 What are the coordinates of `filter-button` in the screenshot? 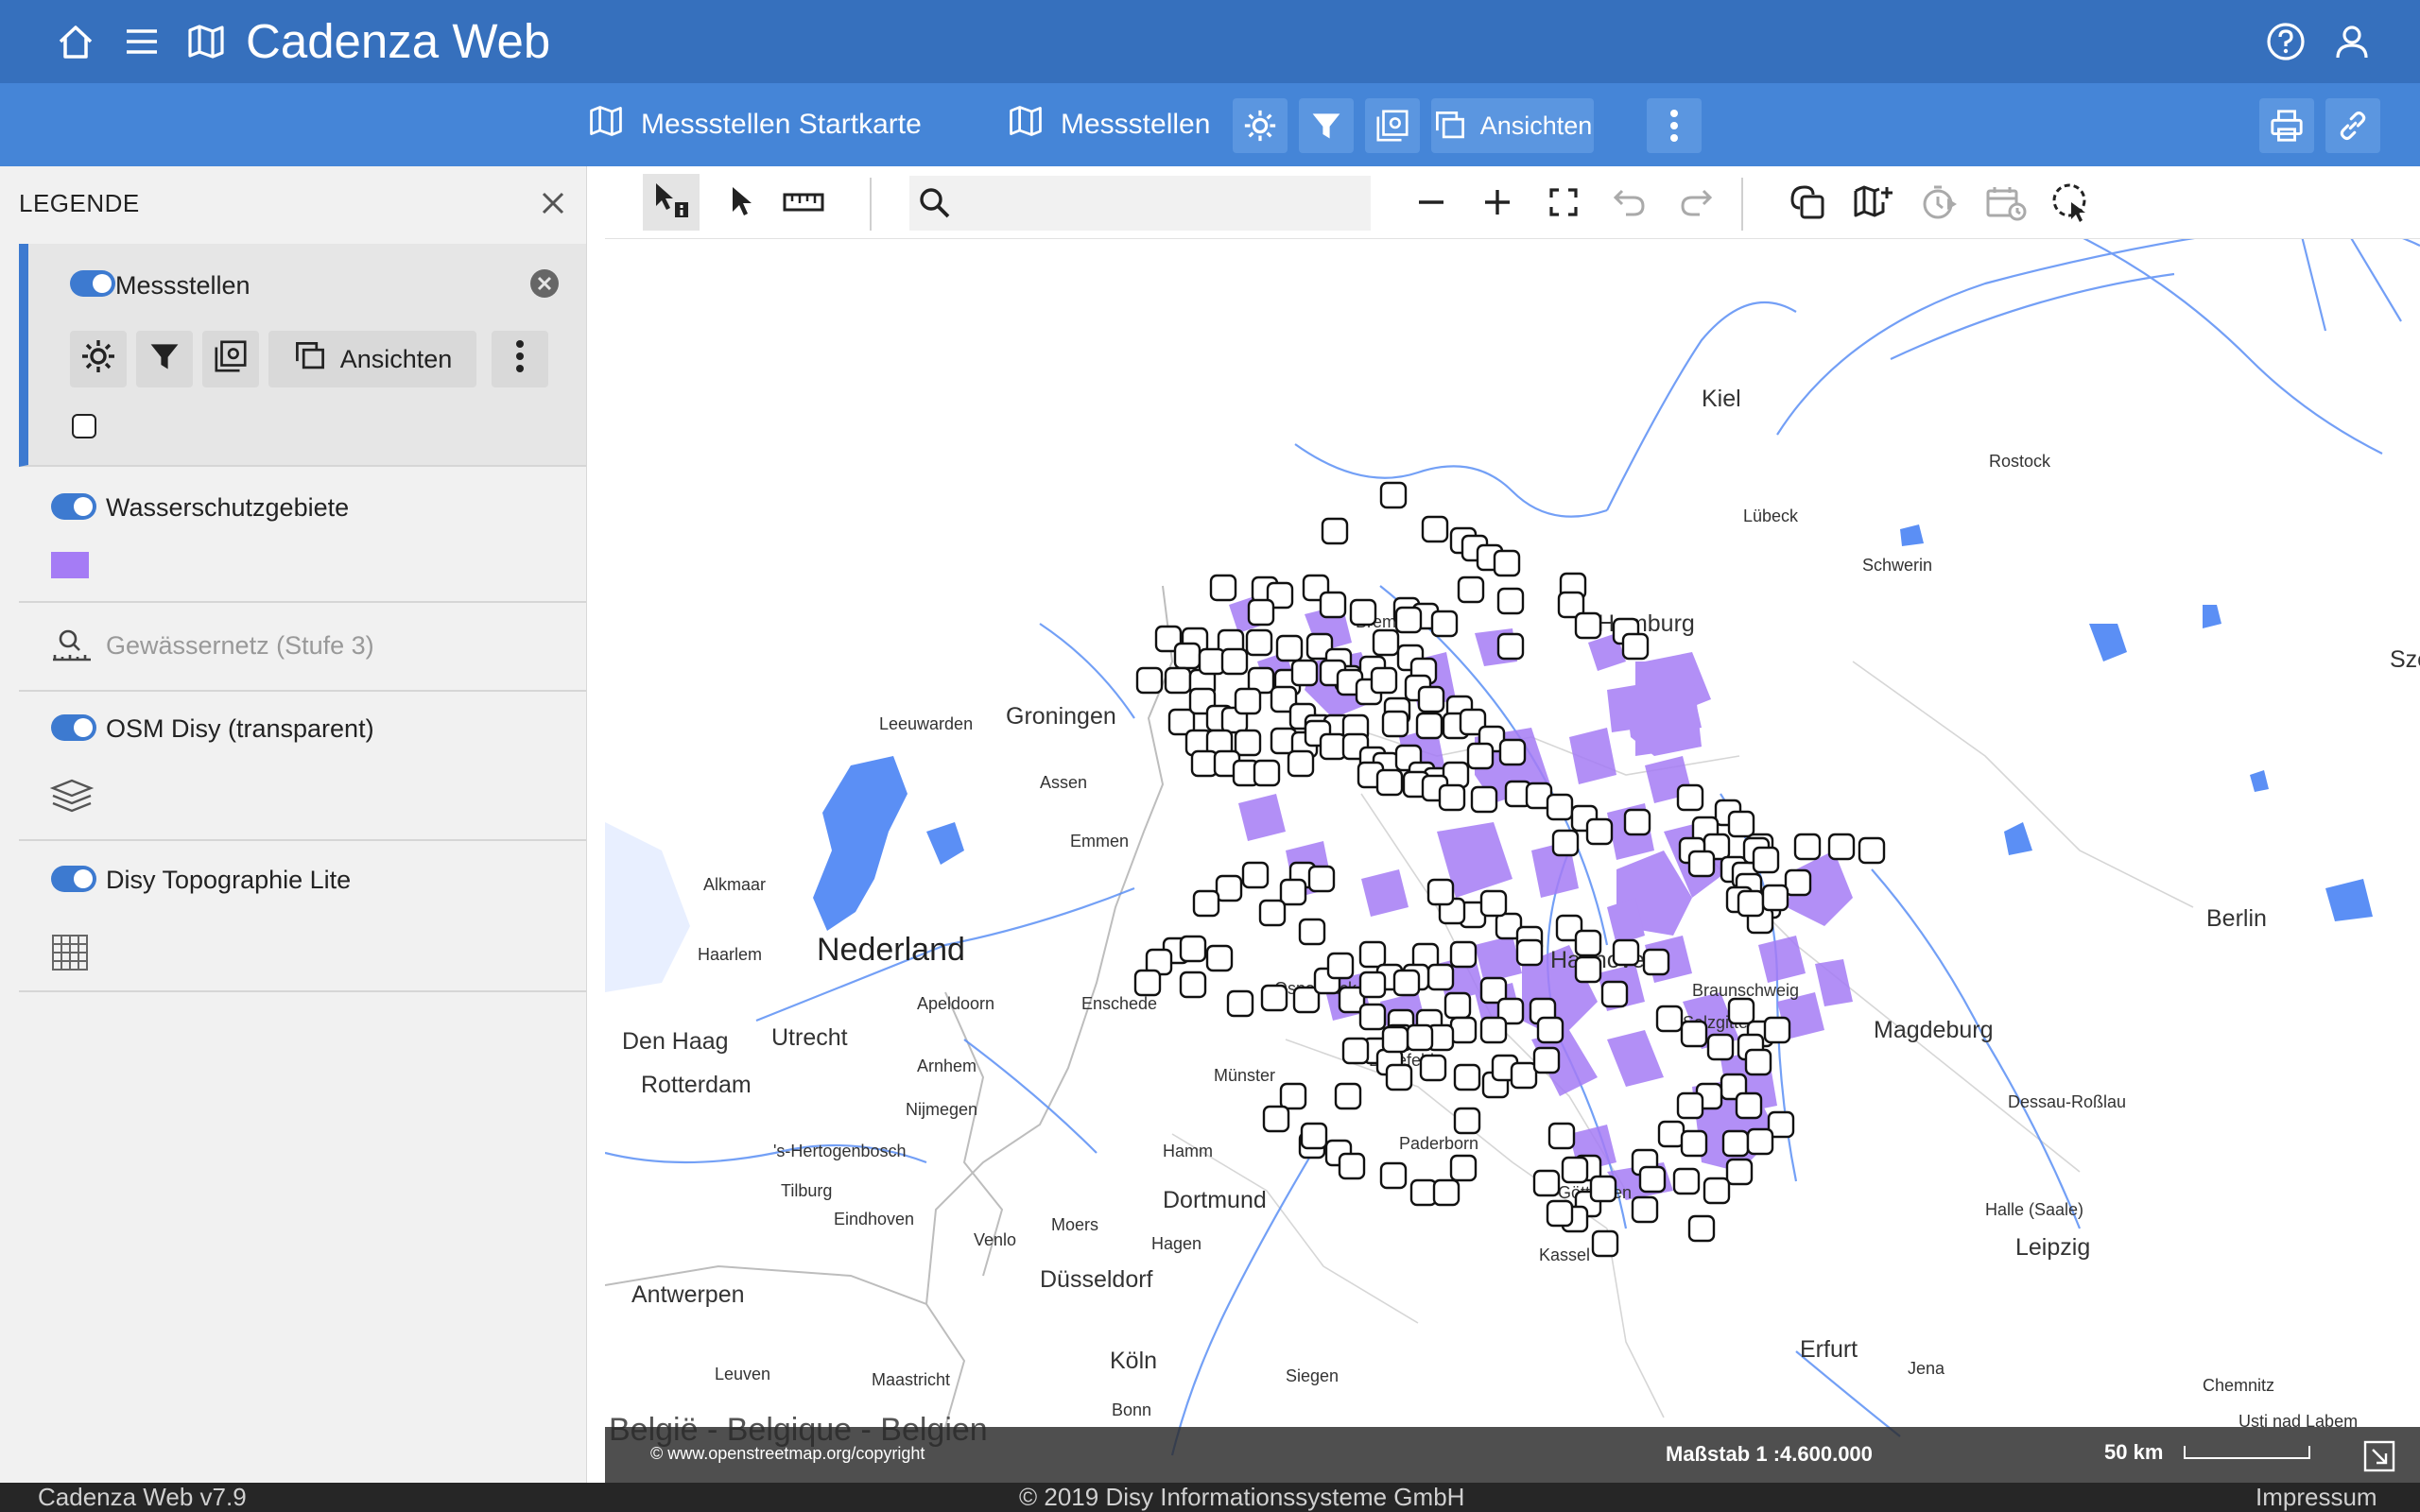 It's located at (1326, 125).